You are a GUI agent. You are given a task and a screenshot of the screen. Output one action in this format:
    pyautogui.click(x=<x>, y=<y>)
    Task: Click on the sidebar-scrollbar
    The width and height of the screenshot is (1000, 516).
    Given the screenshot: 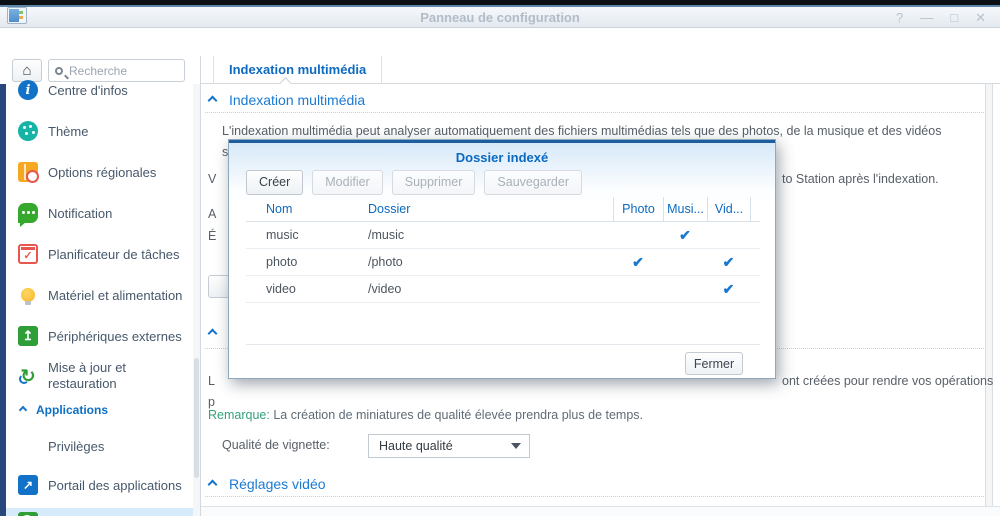 What is the action you would take?
    pyautogui.click(x=196, y=300)
    